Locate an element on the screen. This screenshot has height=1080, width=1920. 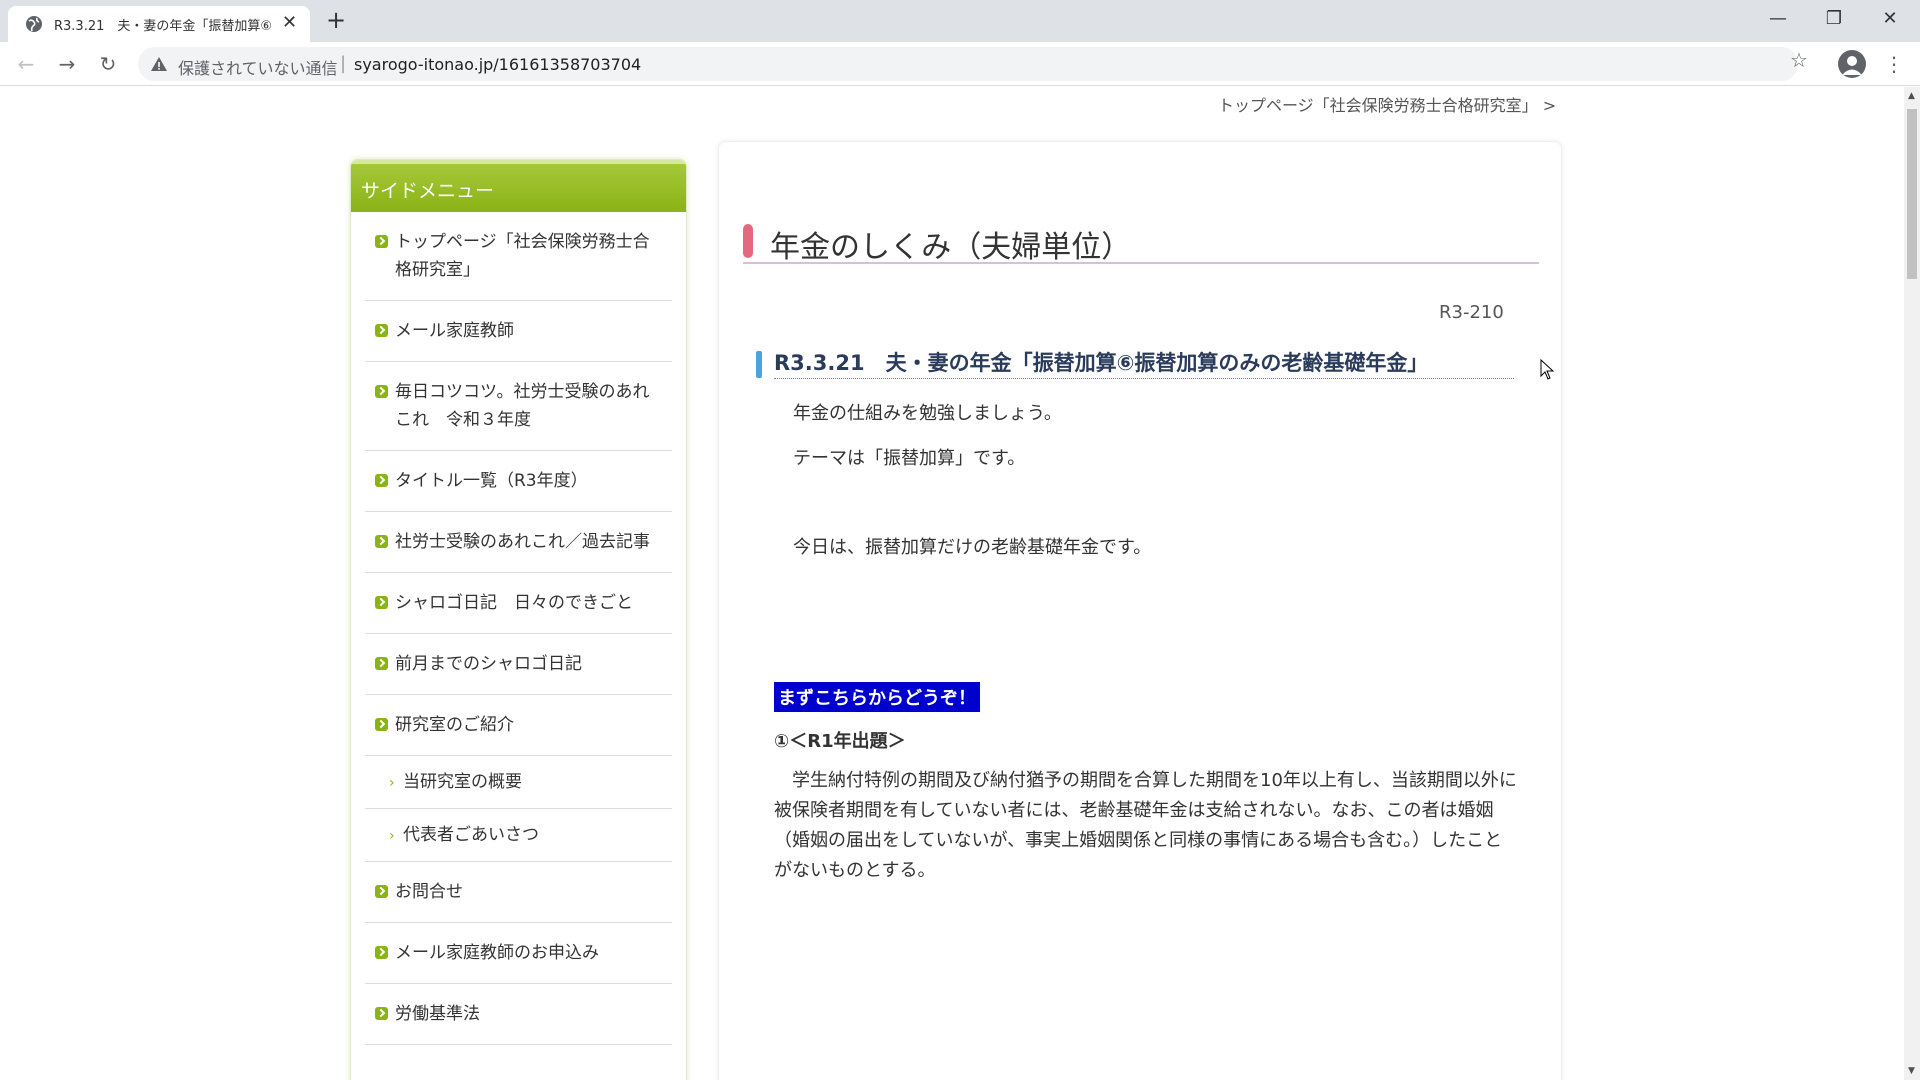
sidebar-item-label: メール家庭教師のお申込み is located at coordinates (497, 953).